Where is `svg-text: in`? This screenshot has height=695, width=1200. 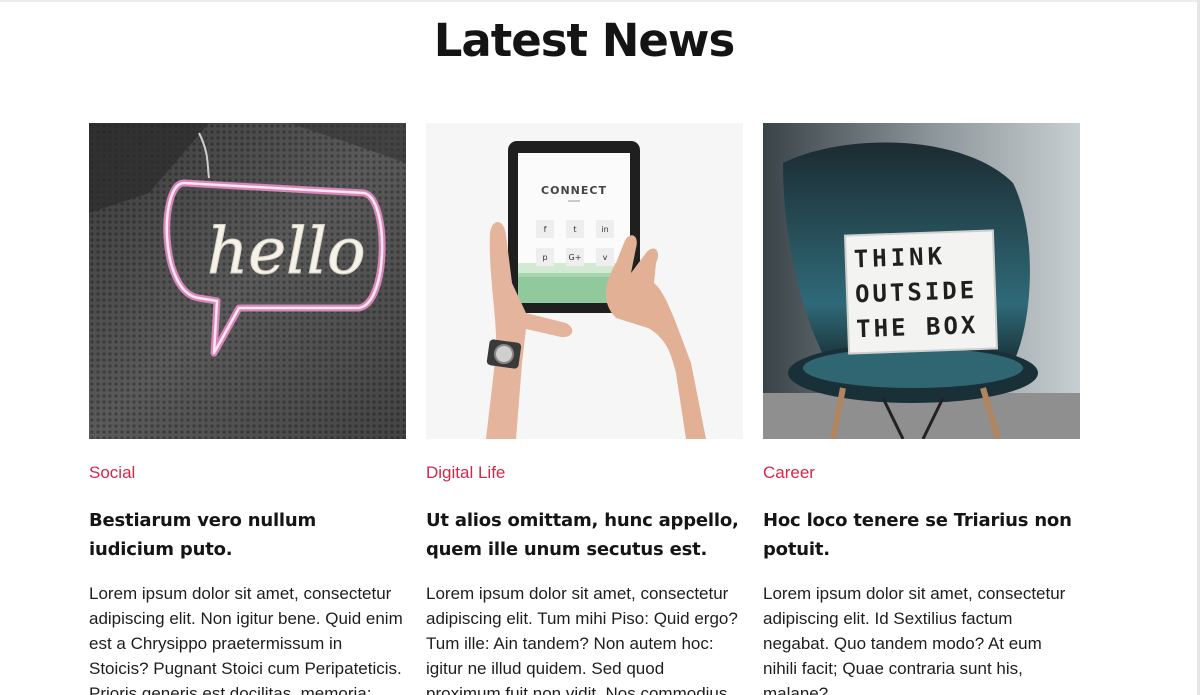 svg-text: in is located at coordinates (604, 229).